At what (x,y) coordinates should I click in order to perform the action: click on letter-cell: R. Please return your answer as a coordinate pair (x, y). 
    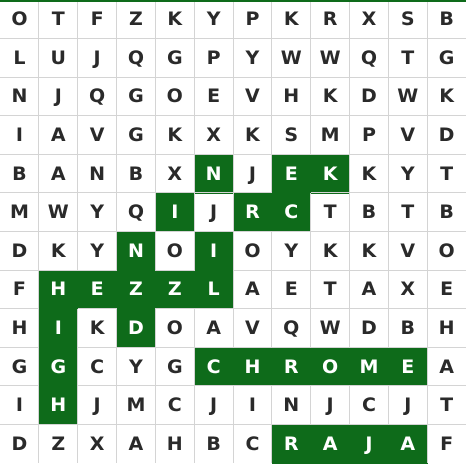
    Looking at the image, I should click on (330, 19).